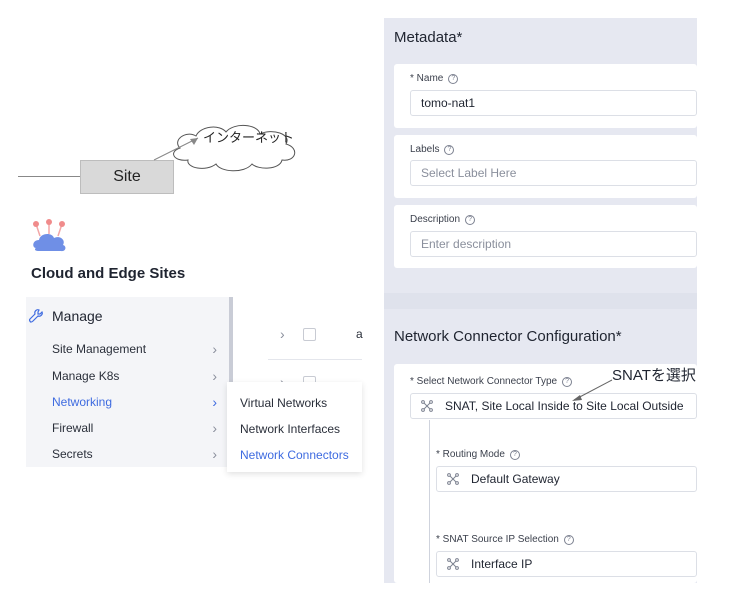  I want to click on menu-section-manage: Manage, so click(65, 316).